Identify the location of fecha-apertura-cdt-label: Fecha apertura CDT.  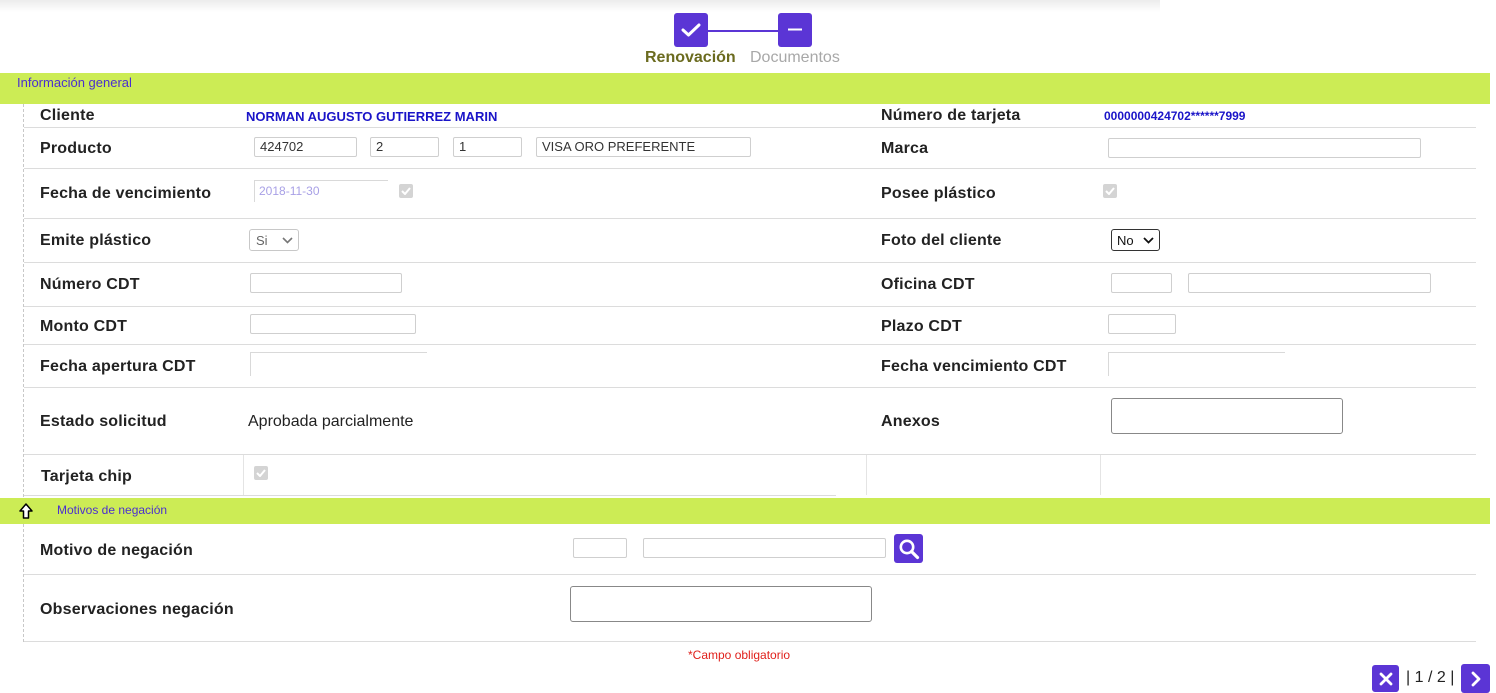
(118, 366).